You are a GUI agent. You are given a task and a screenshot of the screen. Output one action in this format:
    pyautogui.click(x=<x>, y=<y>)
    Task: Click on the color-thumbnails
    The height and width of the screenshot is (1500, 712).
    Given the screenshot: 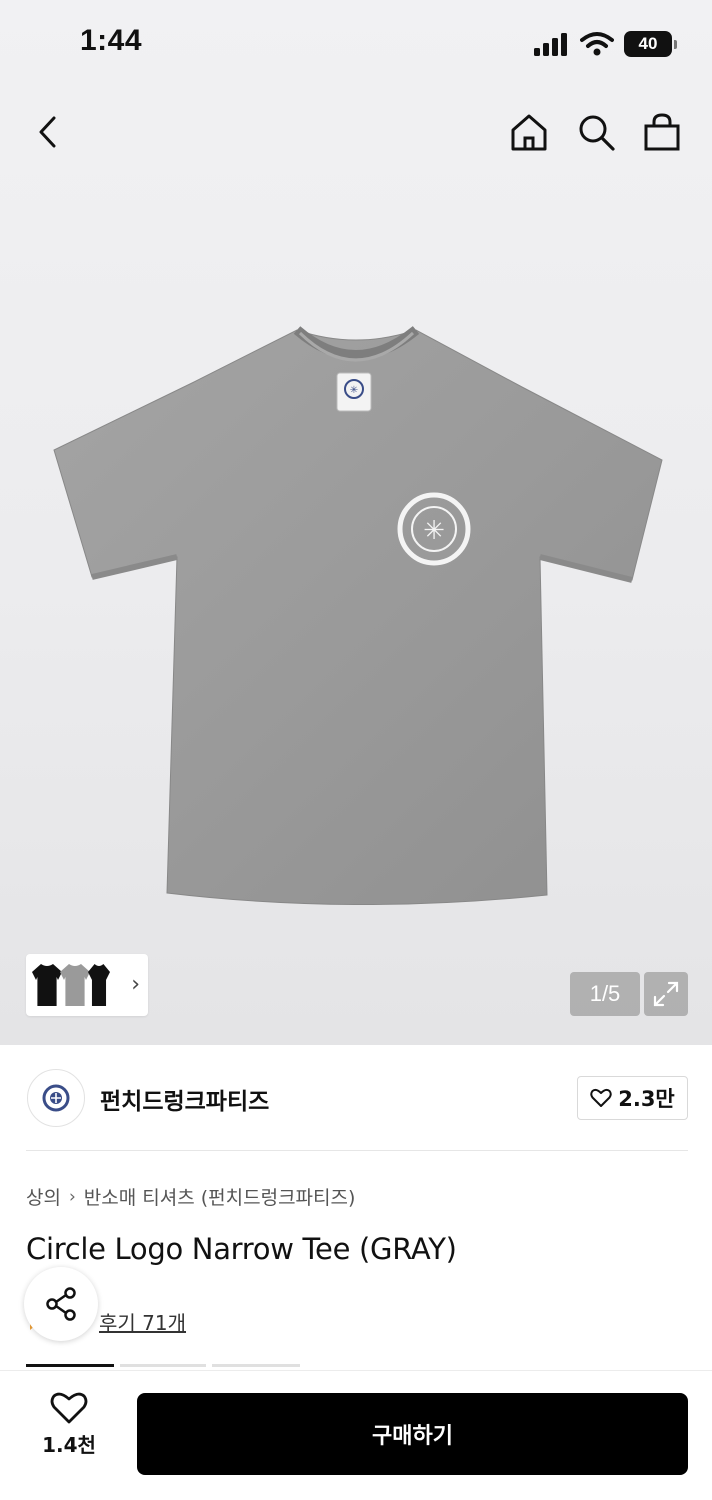 What is the action you would take?
    pyautogui.click(x=71, y=985)
    